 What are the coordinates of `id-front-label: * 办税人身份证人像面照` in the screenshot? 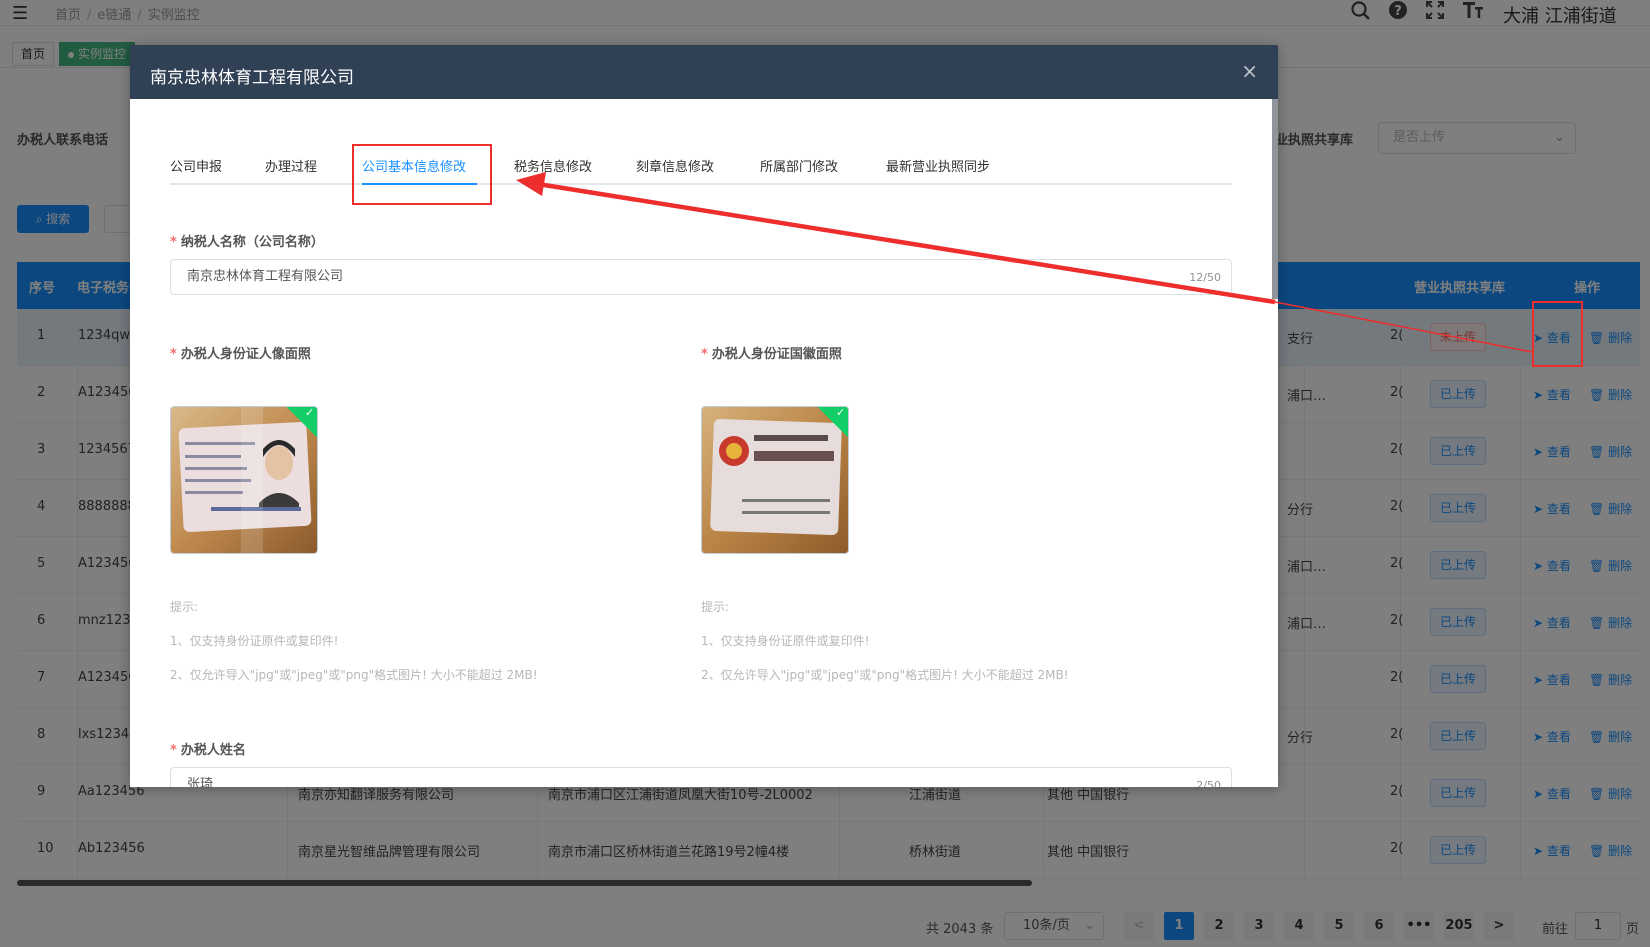 It's located at (240, 354).